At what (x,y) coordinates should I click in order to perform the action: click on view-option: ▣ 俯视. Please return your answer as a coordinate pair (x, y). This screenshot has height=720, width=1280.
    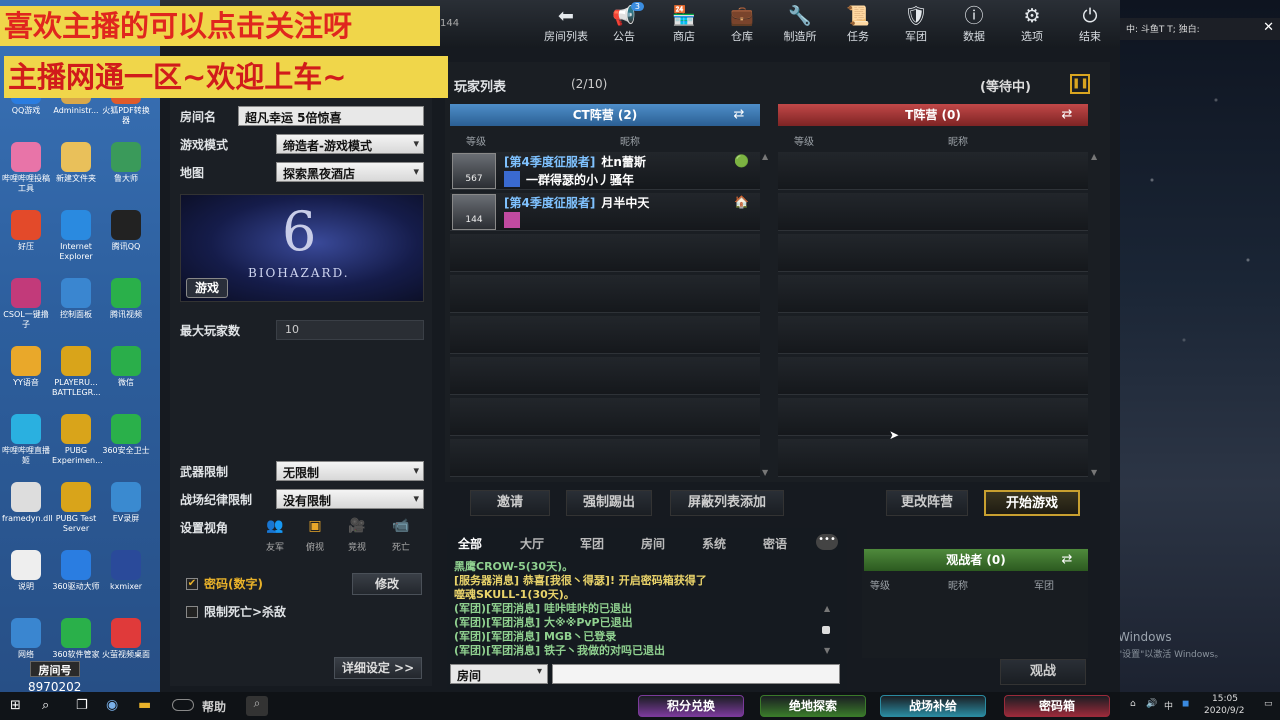
    Looking at the image, I should click on (315, 535).